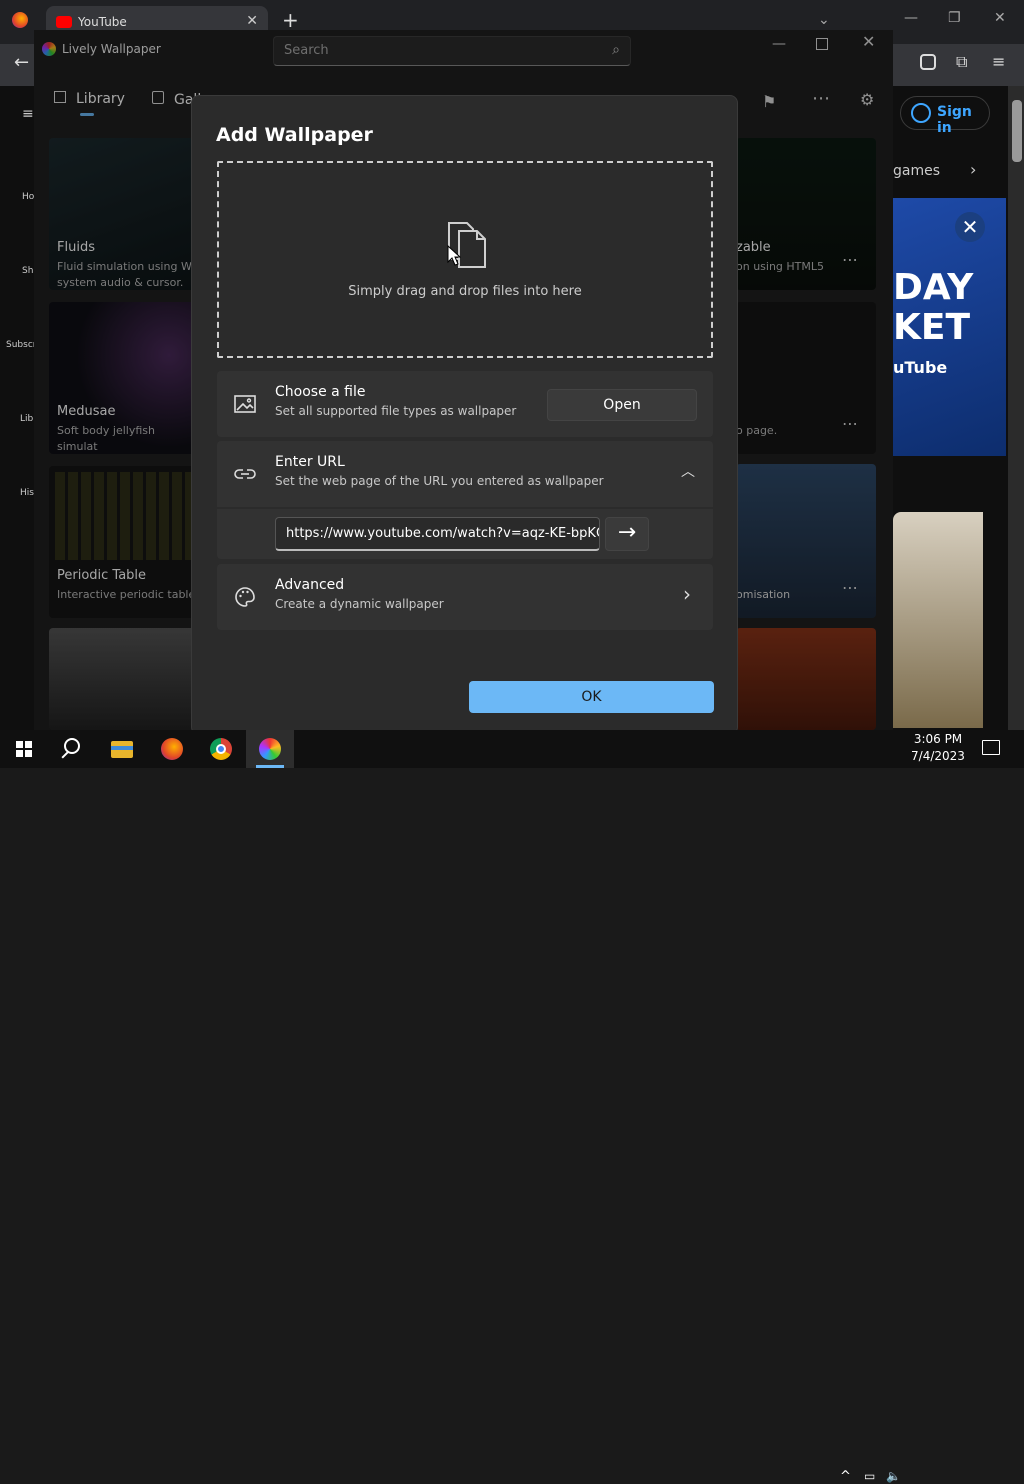 The height and width of the screenshot is (1484, 1024). What do you see at coordinates (64, 22) in the screenshot?
I see `youtube-icon` at bounding box center [64, 22].